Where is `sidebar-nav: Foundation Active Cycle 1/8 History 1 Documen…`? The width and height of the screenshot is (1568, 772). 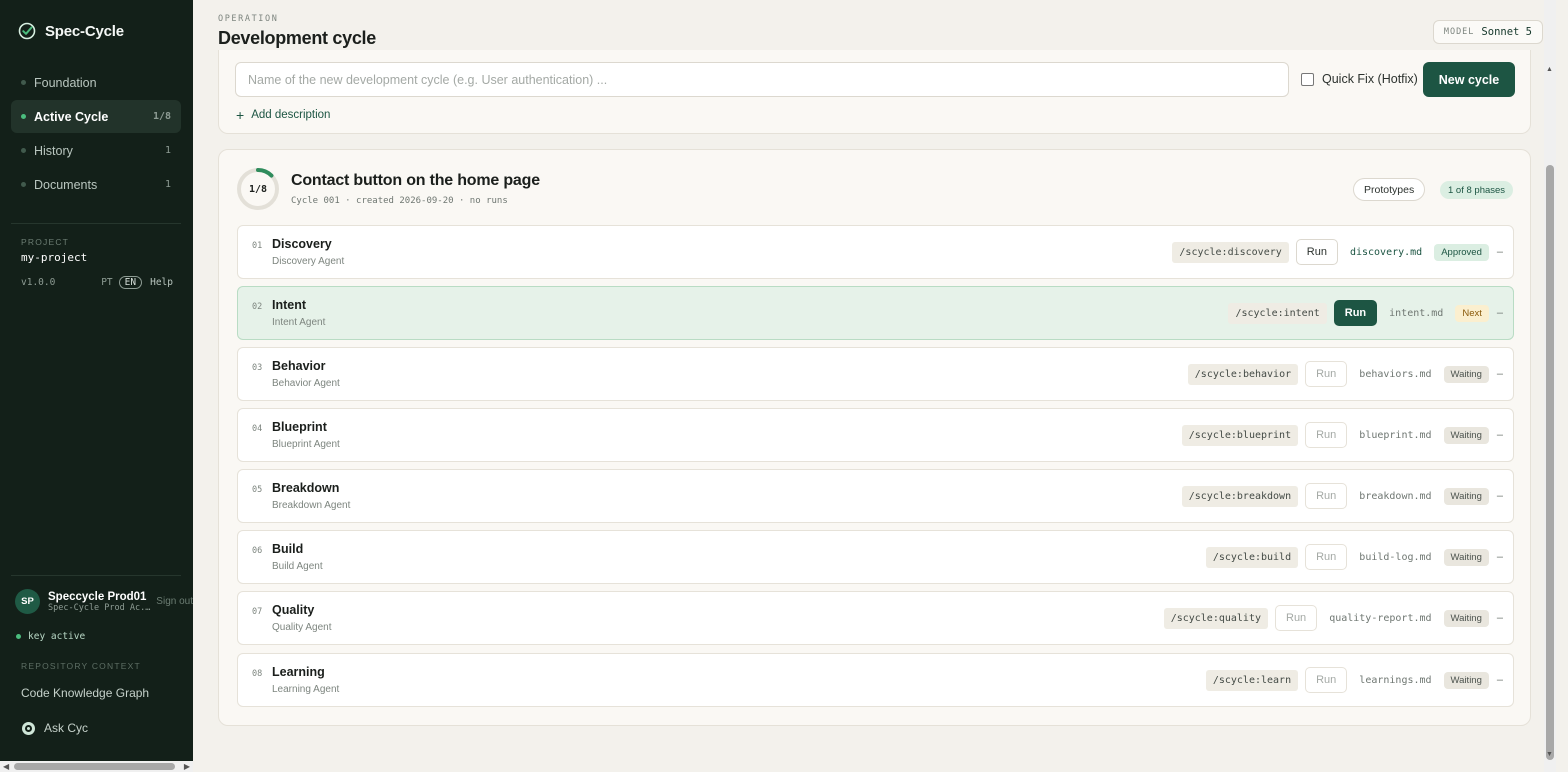
sidebar-nav: Foundation Active Cycle 1/8 History 1 Documen… is located at coordinates (96, 134).